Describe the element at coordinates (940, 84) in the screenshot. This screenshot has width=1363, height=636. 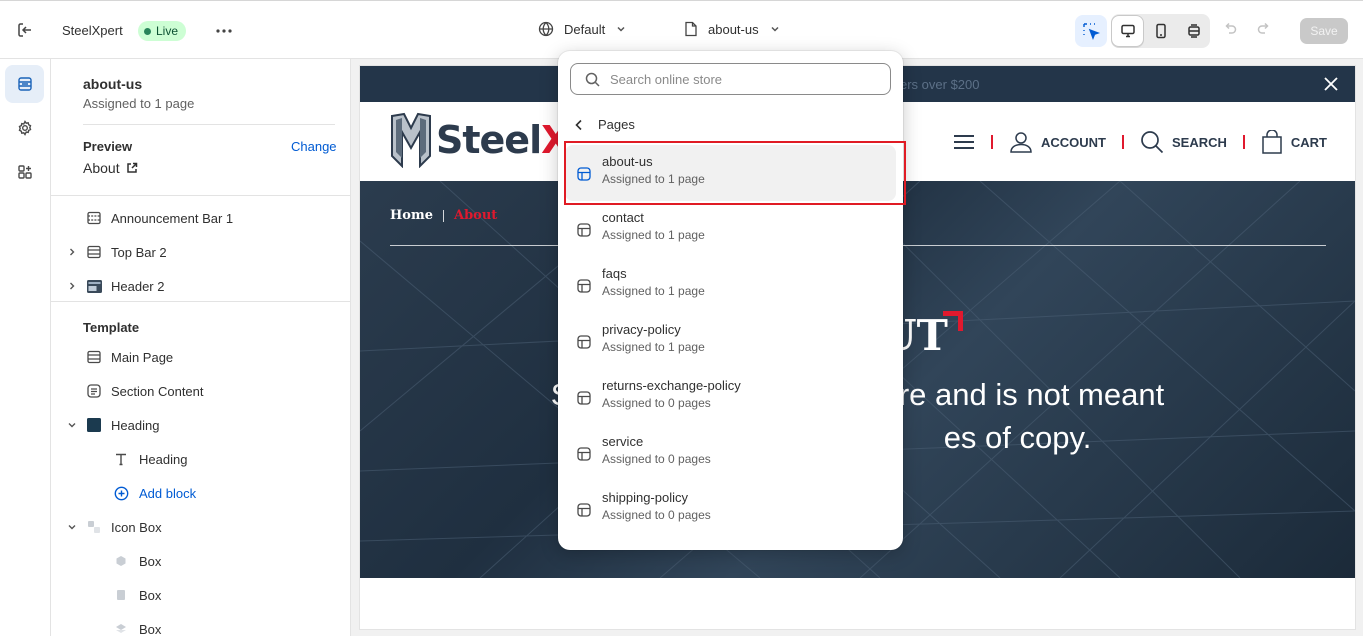
I see `announcement-text: ers over $200` at that location.